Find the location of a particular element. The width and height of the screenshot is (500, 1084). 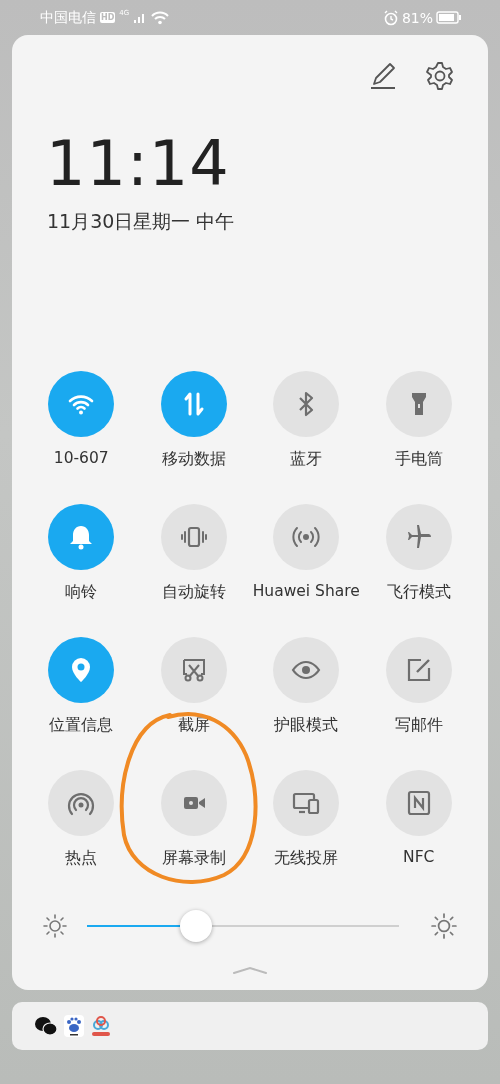

clock-time: 11:14 is located at coordinates (138, 164).